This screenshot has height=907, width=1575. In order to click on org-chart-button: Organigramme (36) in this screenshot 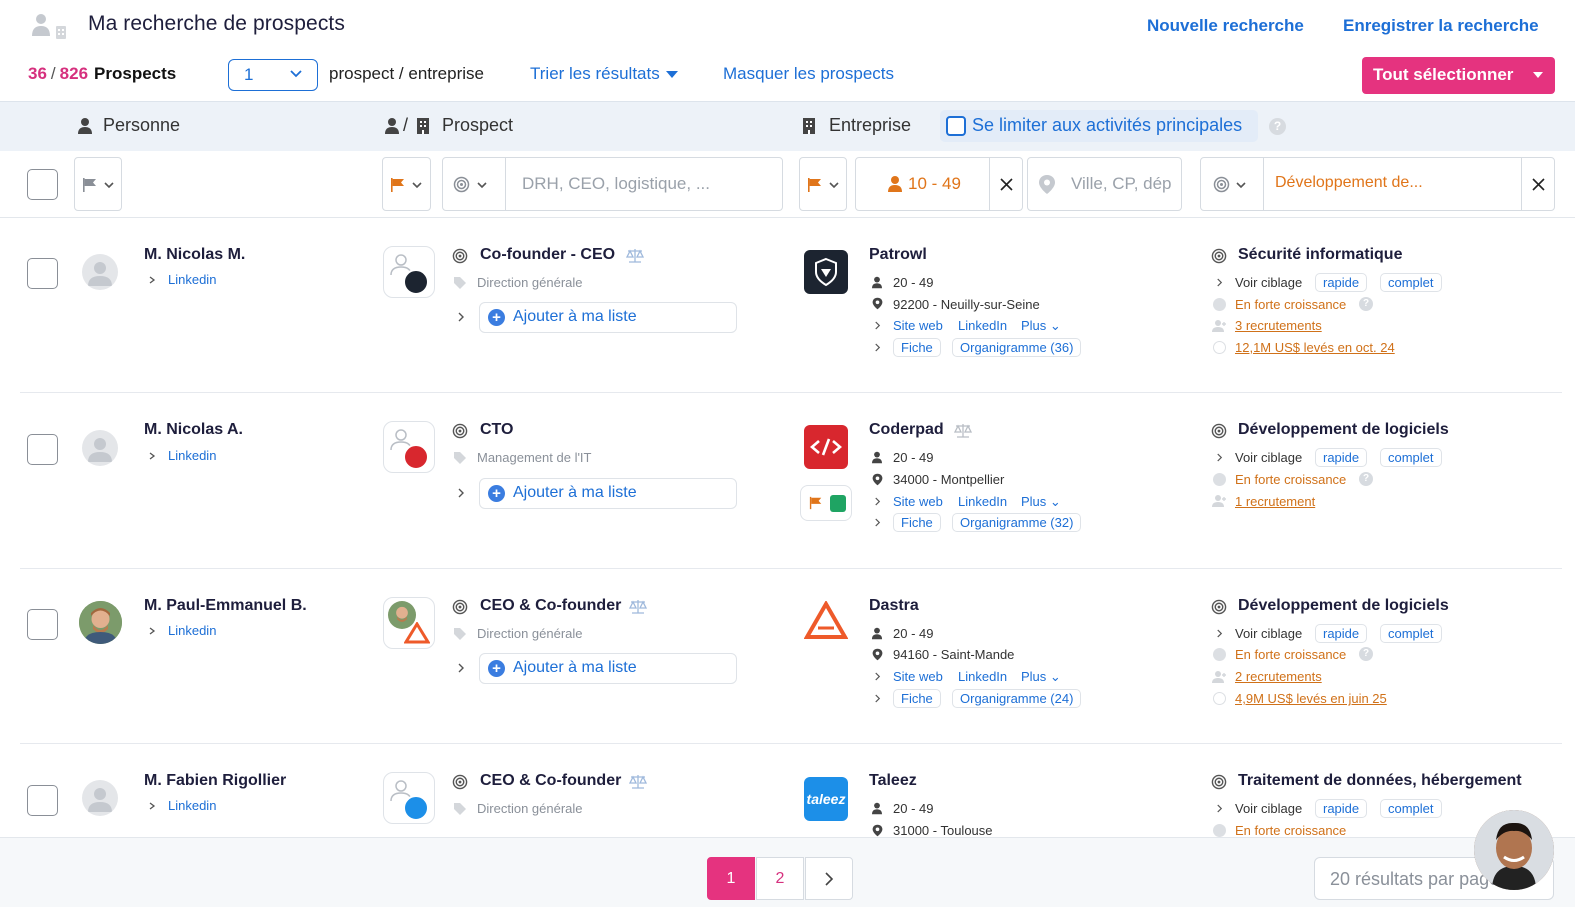, I will do `click(1017, 347)`.